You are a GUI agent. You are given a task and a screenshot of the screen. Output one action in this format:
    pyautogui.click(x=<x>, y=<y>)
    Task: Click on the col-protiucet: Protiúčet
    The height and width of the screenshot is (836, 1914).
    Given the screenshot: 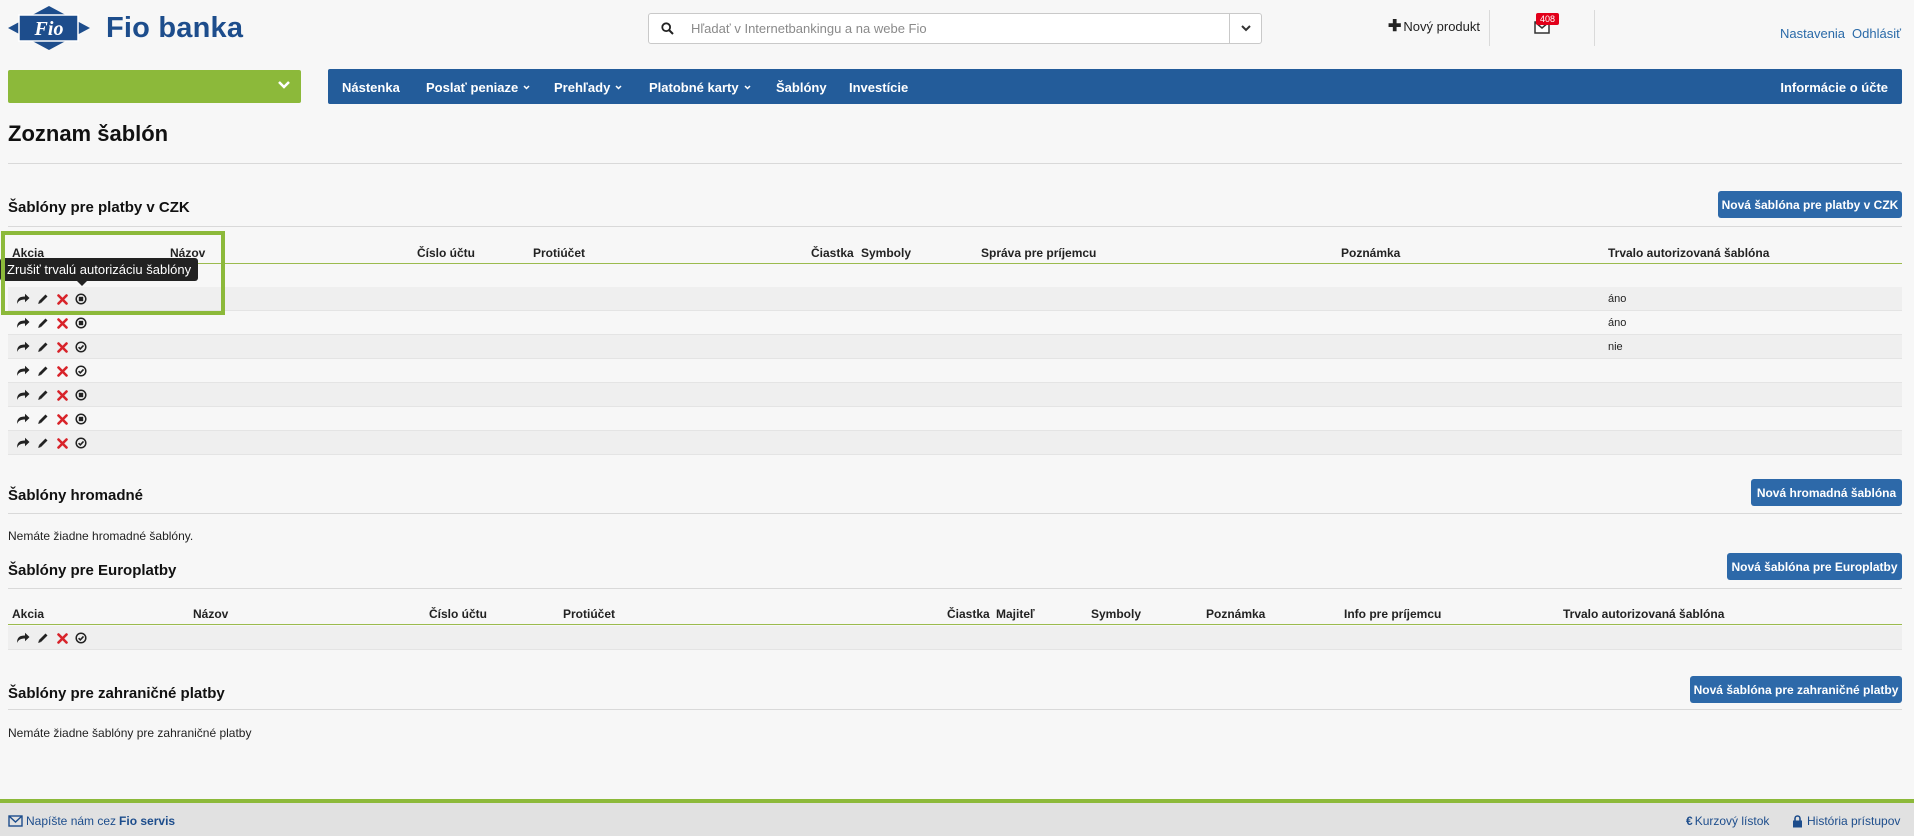 What is the action you would take?
    pyautogui.click(x=589, y=614)
    